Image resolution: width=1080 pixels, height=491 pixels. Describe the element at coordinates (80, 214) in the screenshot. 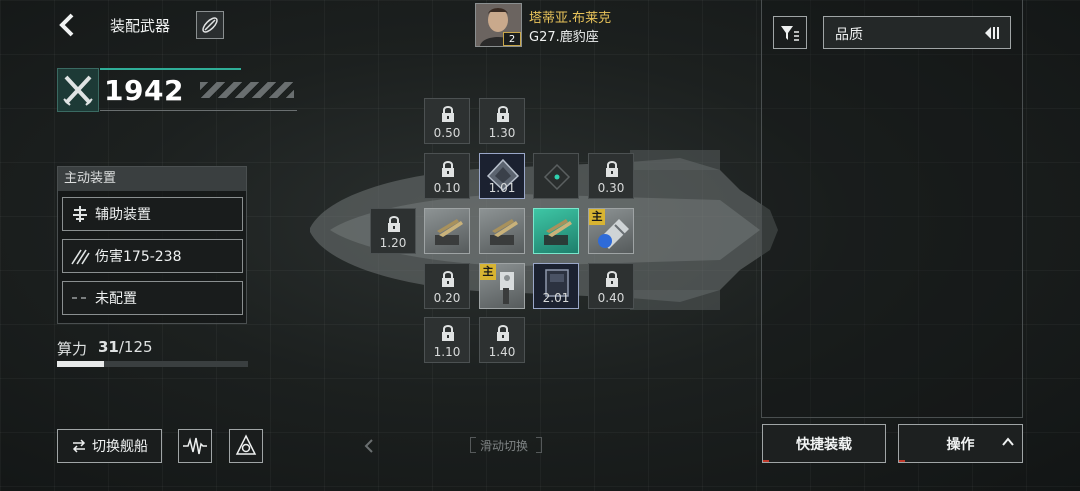

I see `auxiliary-device-icon` at that location.